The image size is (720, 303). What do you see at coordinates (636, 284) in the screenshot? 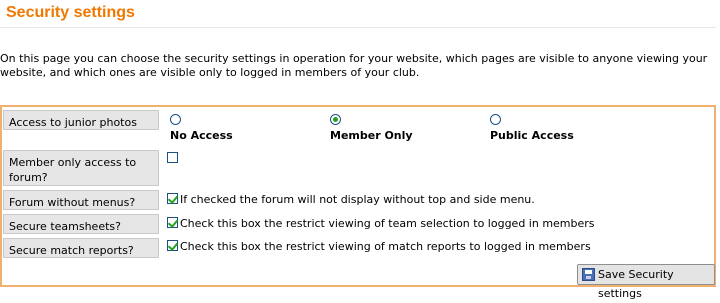
I see `save-button-label: Save Security settings` at bounding box center [636, 284].